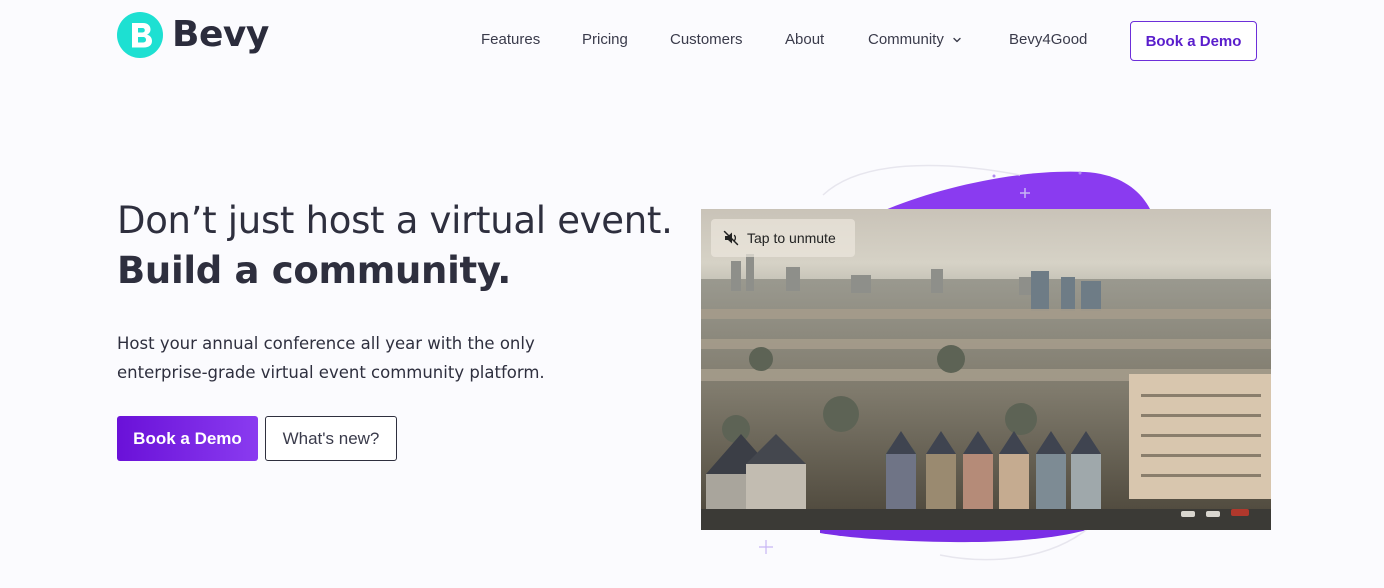 This screenshot has width=1384, height=588. Describe the element at coordinates (605, 40) in the screenshot. I see `nav-pricing: Pricing` at that location.